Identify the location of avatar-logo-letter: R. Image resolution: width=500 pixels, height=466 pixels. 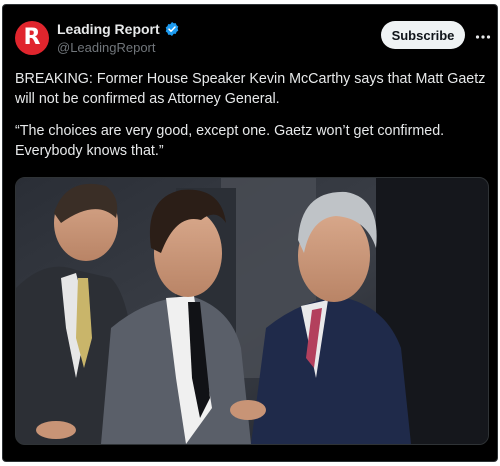
(32, 37).